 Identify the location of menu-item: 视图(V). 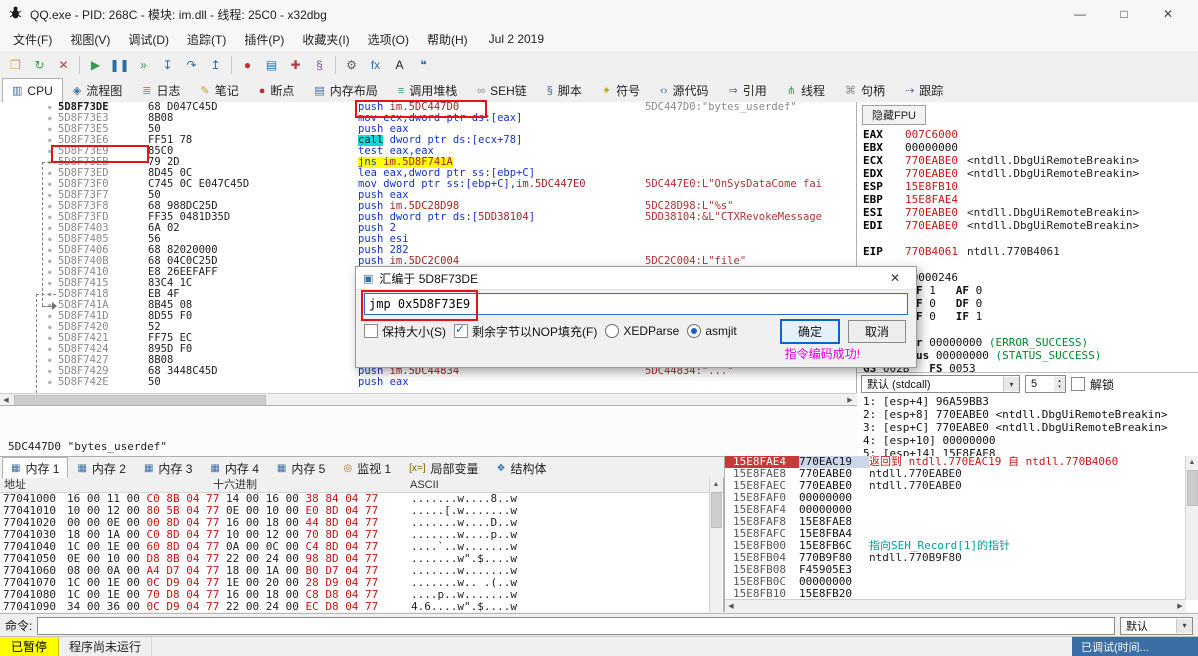
(90, 39).